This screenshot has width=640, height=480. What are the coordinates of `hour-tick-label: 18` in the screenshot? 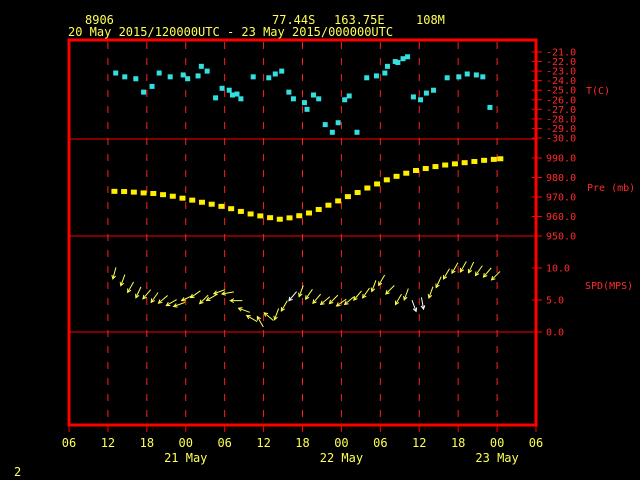 It's located at (147, 443).